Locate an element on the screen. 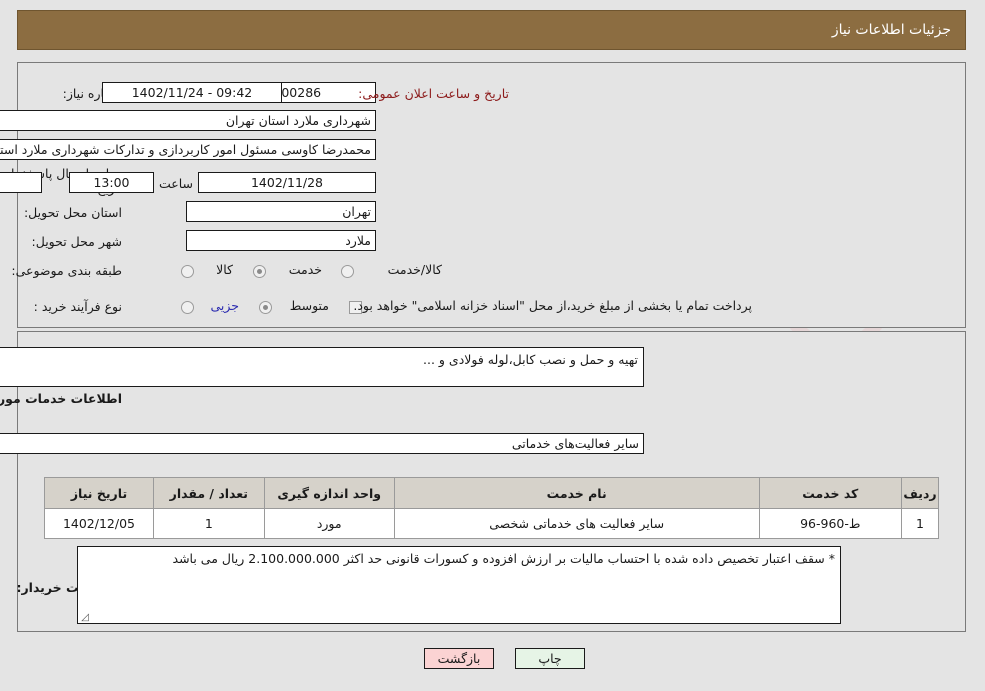  process-type-label: نوع فرآیند خرید : is located at coordinates (78, 306).